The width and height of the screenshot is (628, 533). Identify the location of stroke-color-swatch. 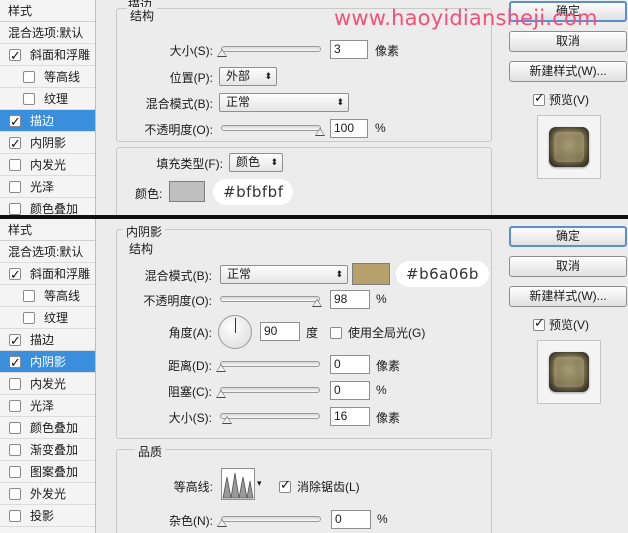
(187, 191).